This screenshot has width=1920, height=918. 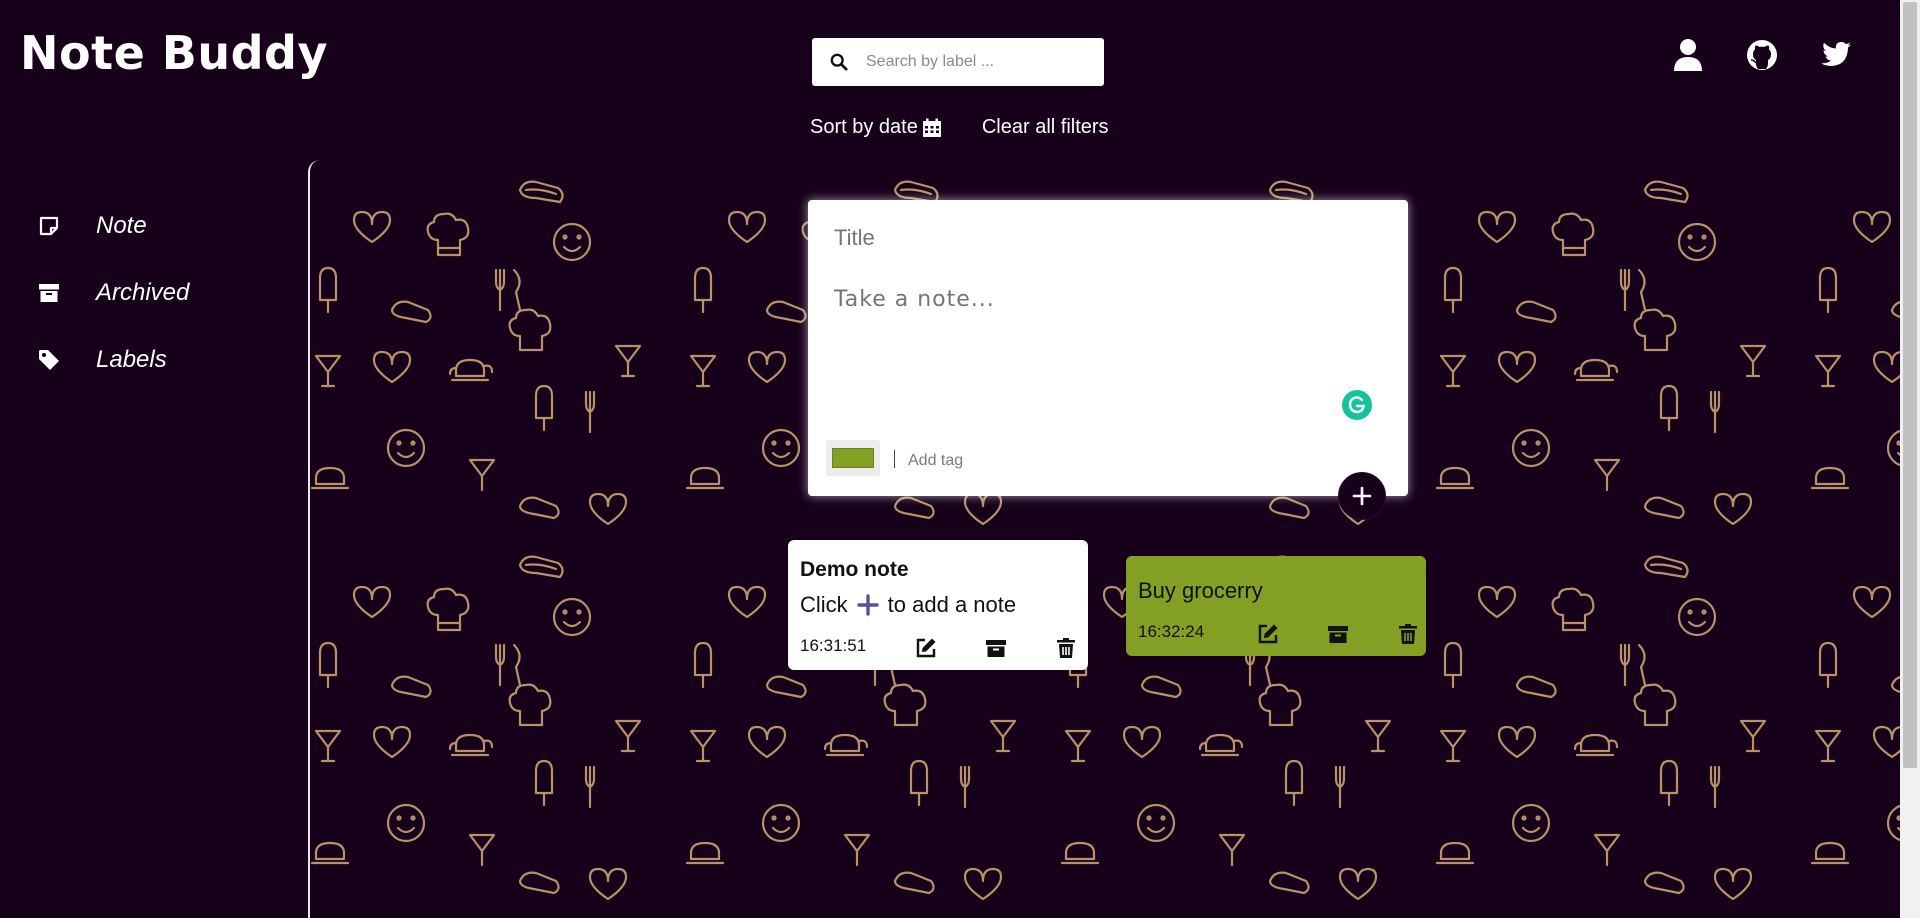 I want to click on note-body: Buy grocerry, so click(x=1200, y=590).